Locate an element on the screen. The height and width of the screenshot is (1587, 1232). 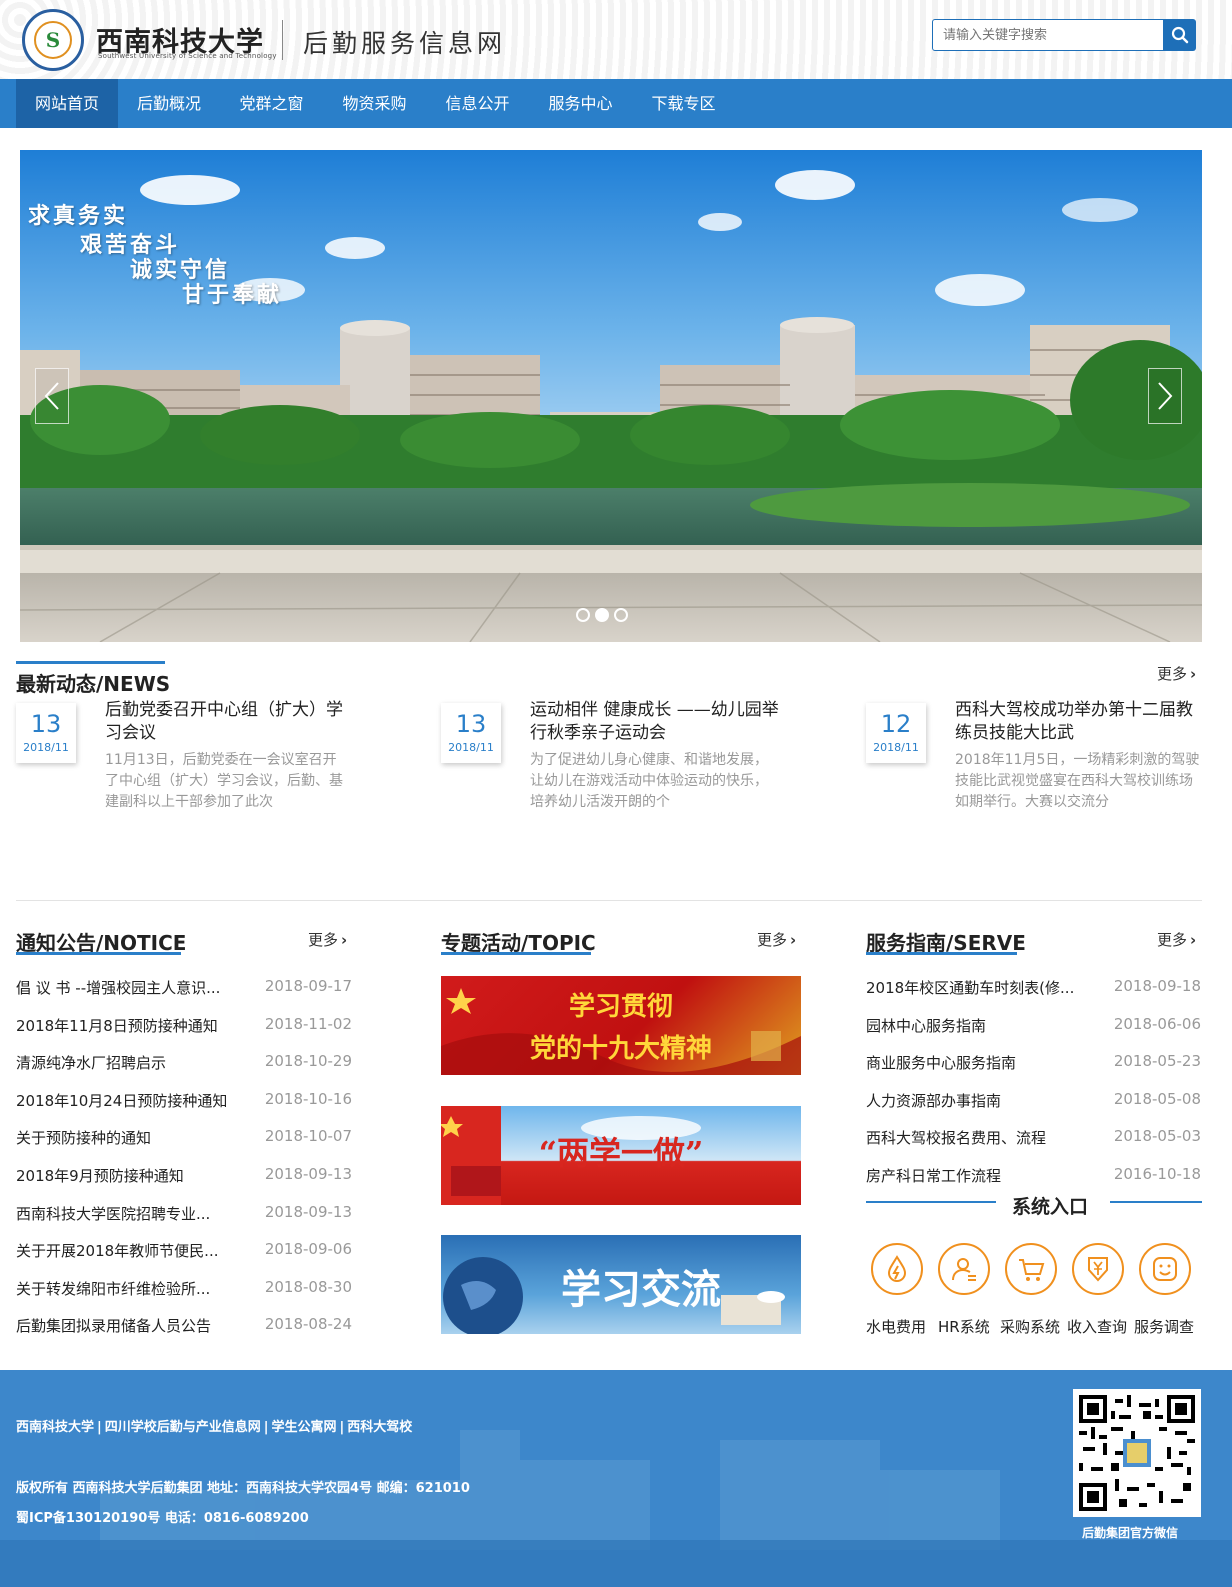
news-date-3: 12 2018/11 is located at coordinates (896, 733).